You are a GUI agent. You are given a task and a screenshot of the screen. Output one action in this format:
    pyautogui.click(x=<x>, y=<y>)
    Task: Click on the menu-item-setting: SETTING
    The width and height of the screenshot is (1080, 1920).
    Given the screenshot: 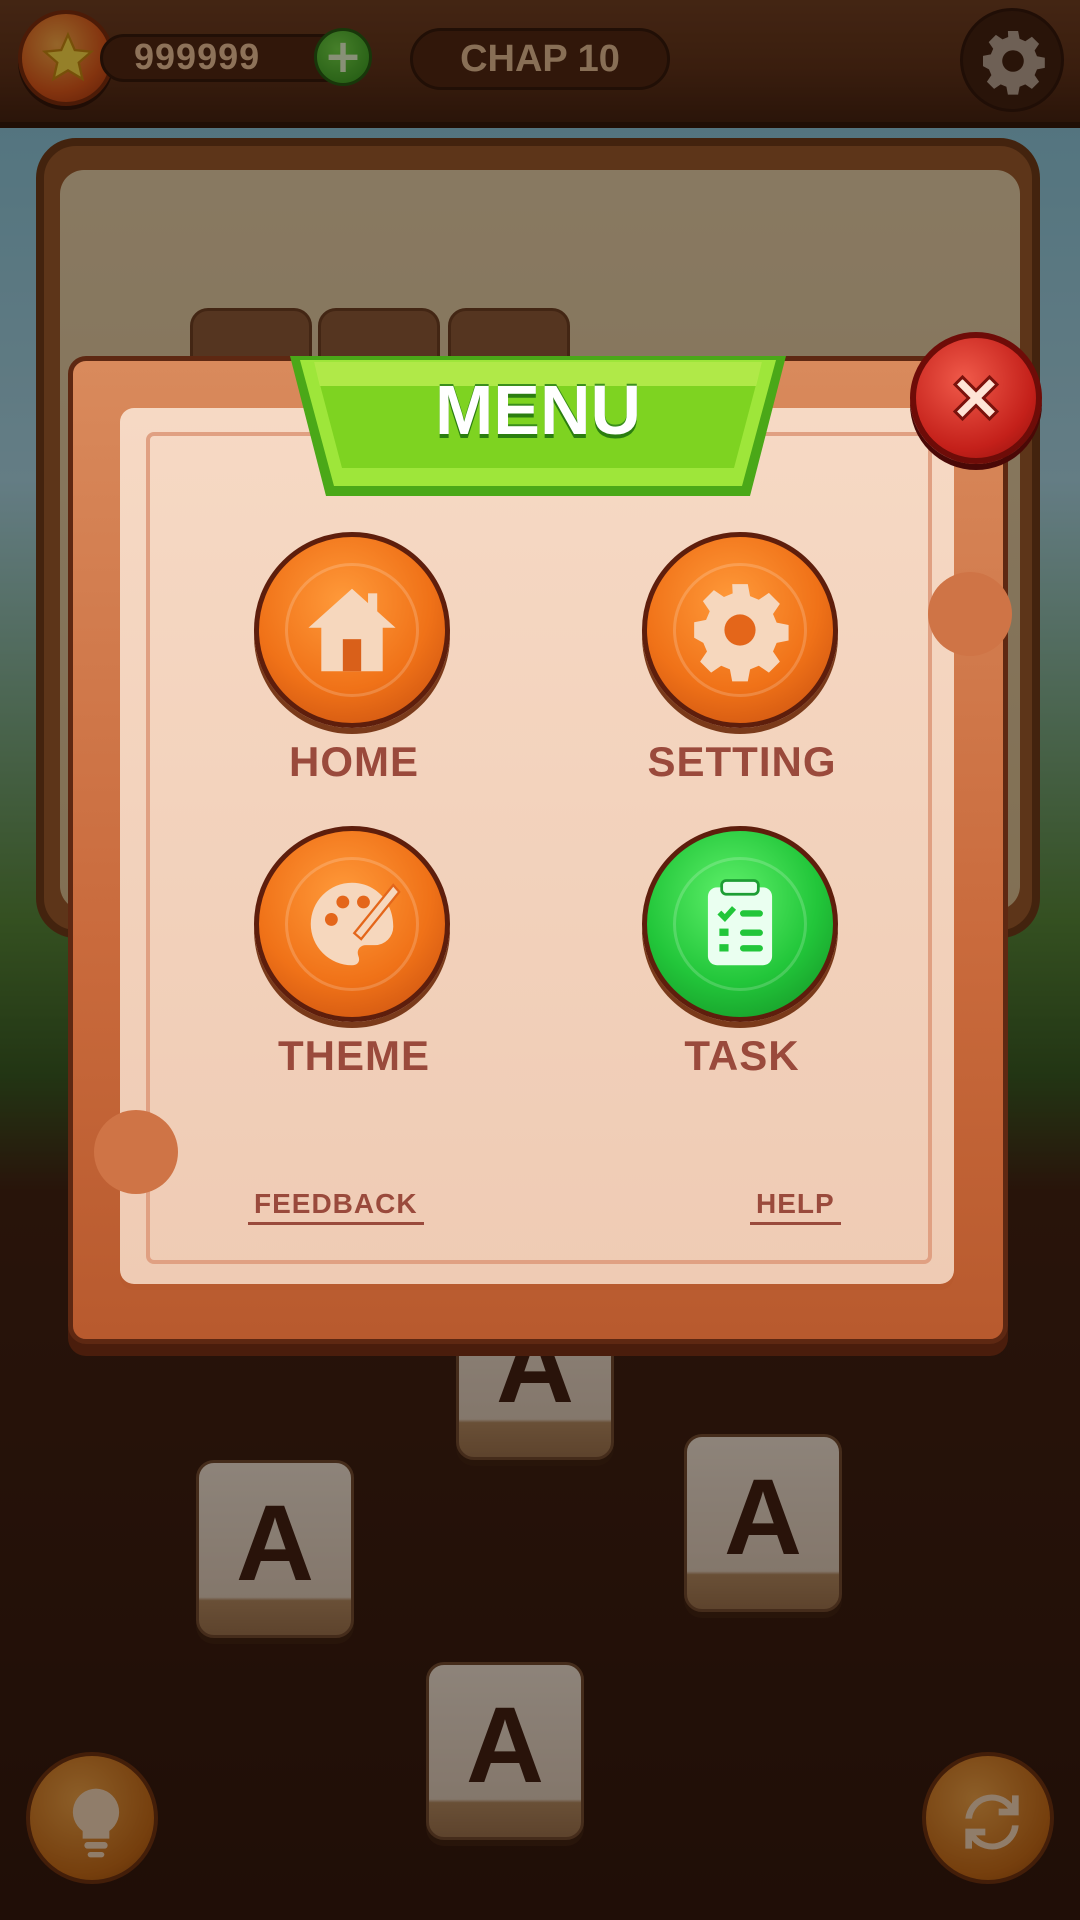 What is the action you would take?
    pyautogui.click(x=742, y=667)
    